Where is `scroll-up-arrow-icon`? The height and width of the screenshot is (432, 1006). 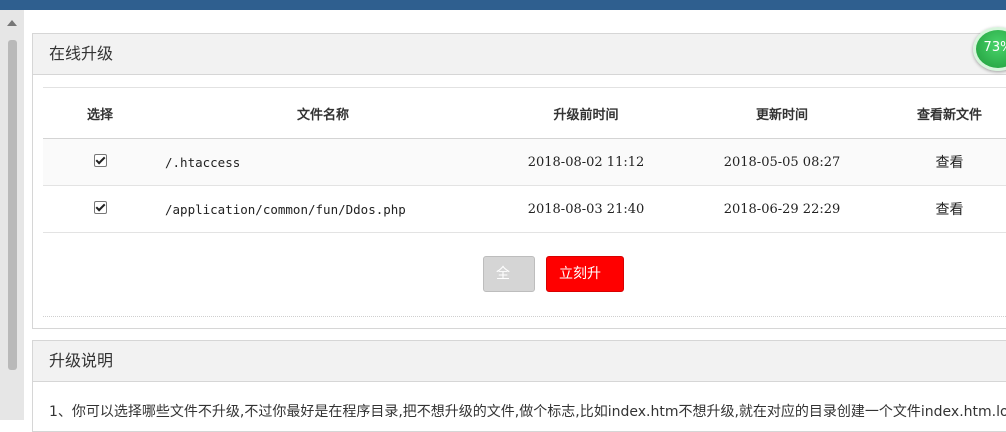 scroll-up-arrow-icon is located at coordinates (12, 23).